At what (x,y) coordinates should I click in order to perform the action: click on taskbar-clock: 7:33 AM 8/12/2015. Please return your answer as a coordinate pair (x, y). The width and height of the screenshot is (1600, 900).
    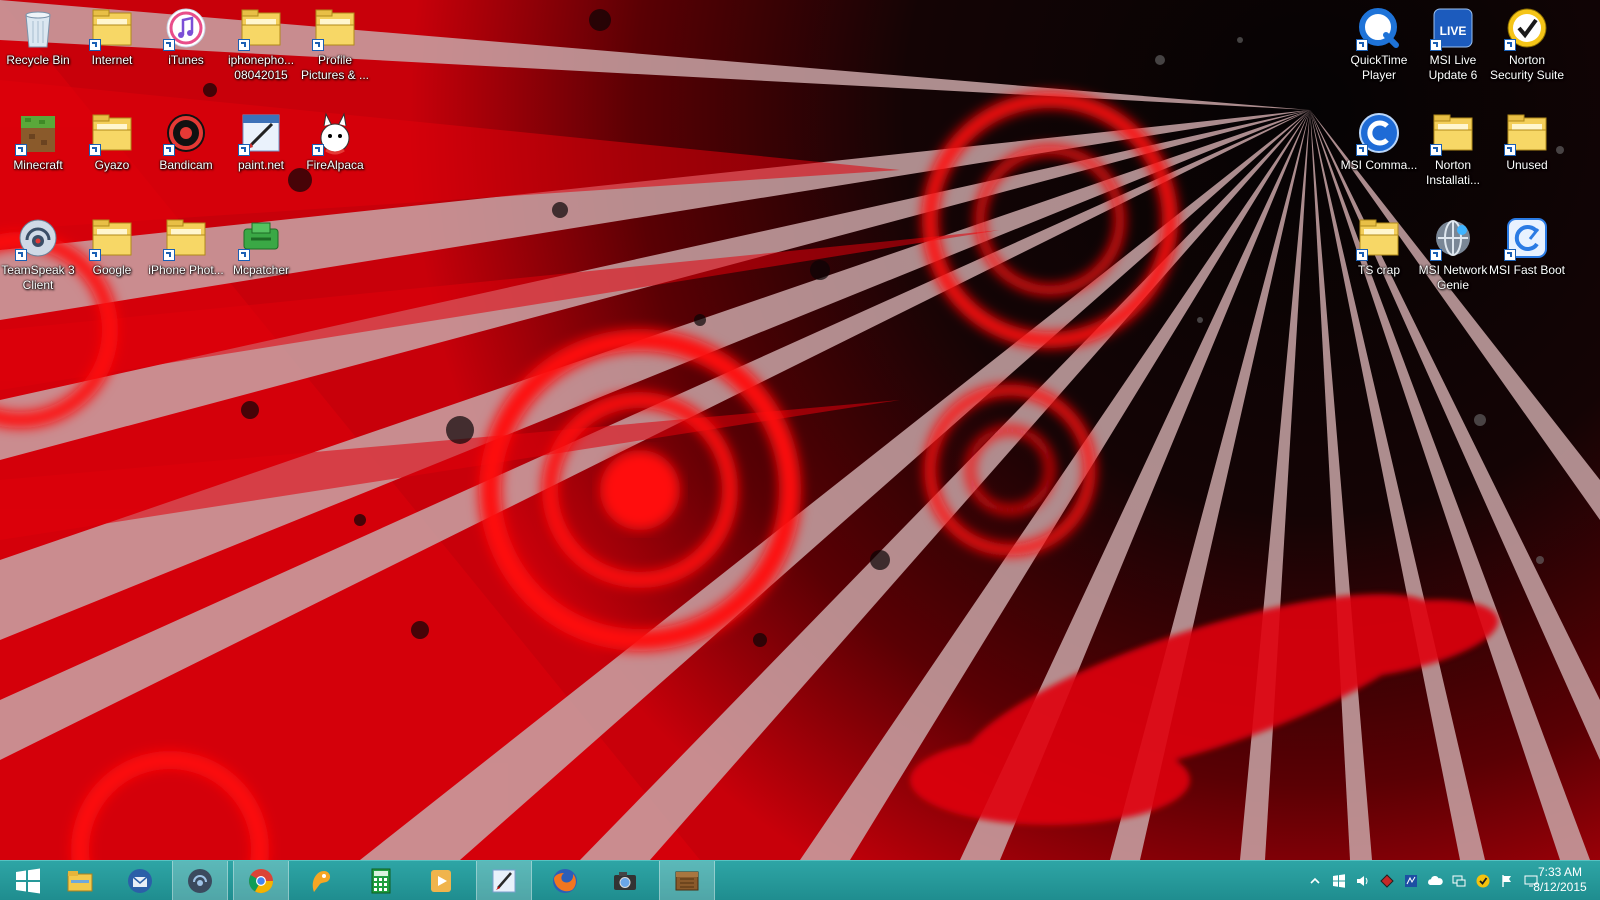
    Looking at the image, I should click on (1560, 880).